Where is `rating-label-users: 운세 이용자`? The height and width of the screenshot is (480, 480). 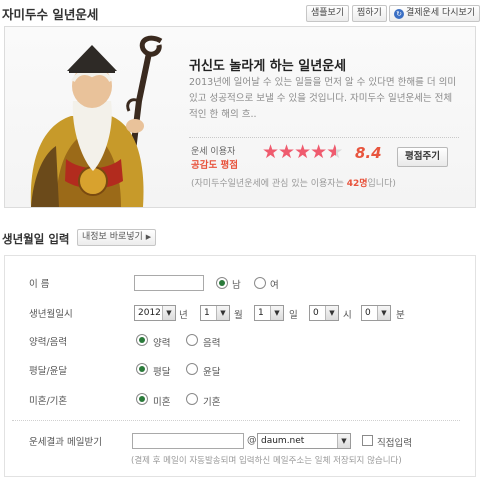
rating-label-users: 운세 이용자 is located at coordinates (213, 152).